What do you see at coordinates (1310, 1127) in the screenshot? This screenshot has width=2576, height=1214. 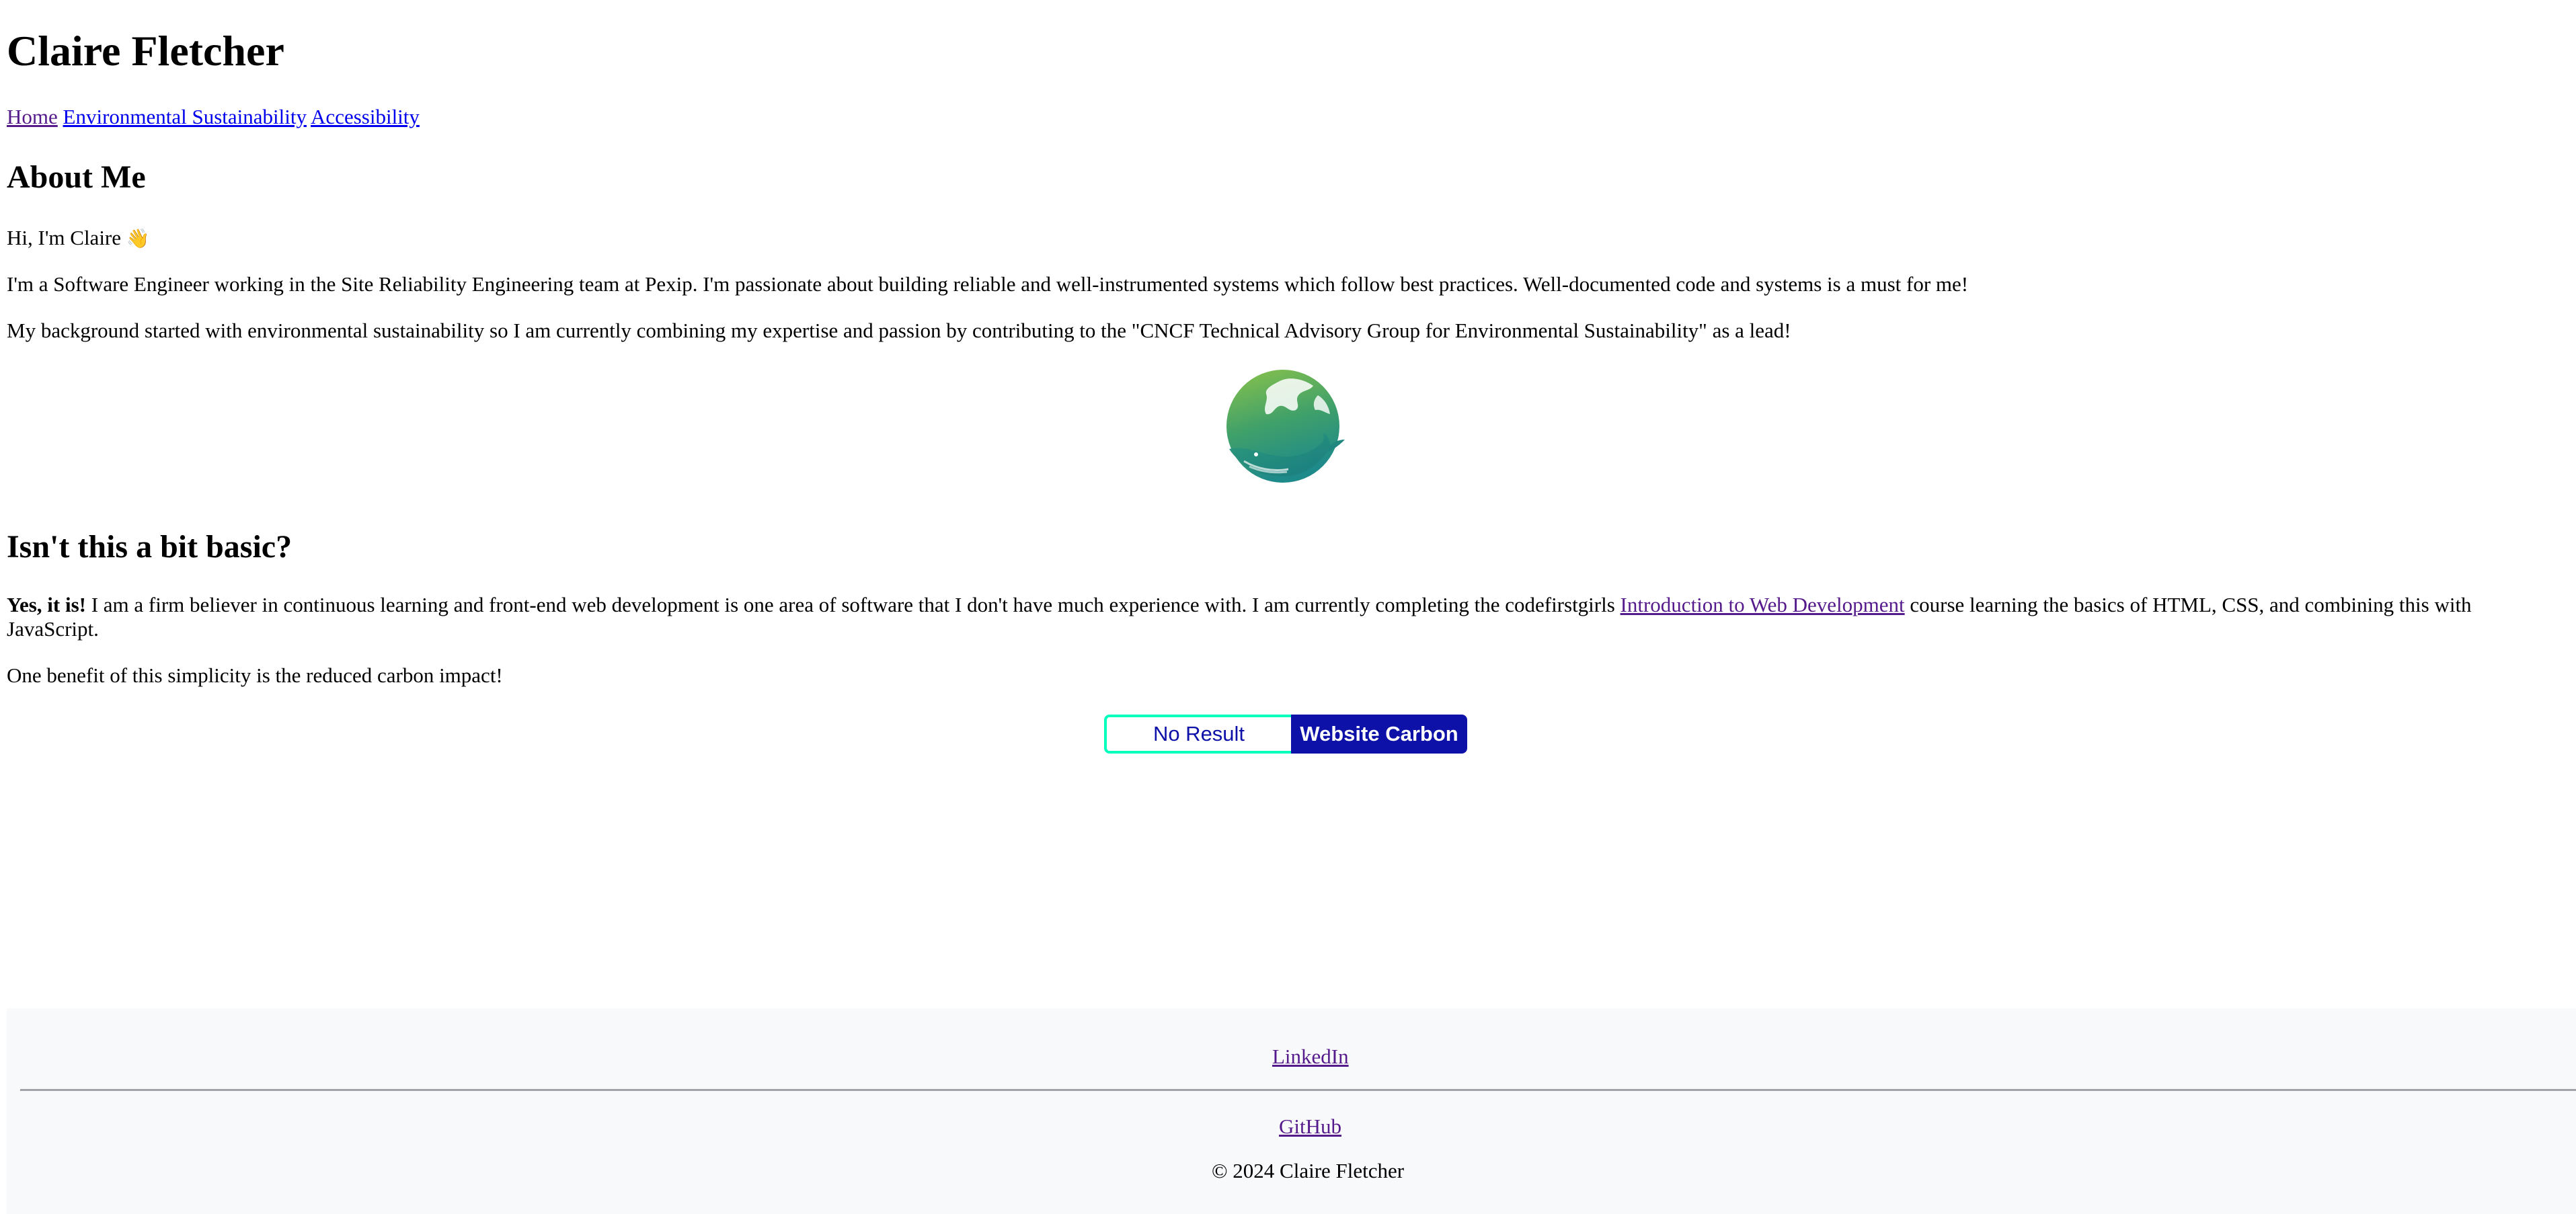 I see `github-link: GitHub` at bounding box center [1310, 1127].